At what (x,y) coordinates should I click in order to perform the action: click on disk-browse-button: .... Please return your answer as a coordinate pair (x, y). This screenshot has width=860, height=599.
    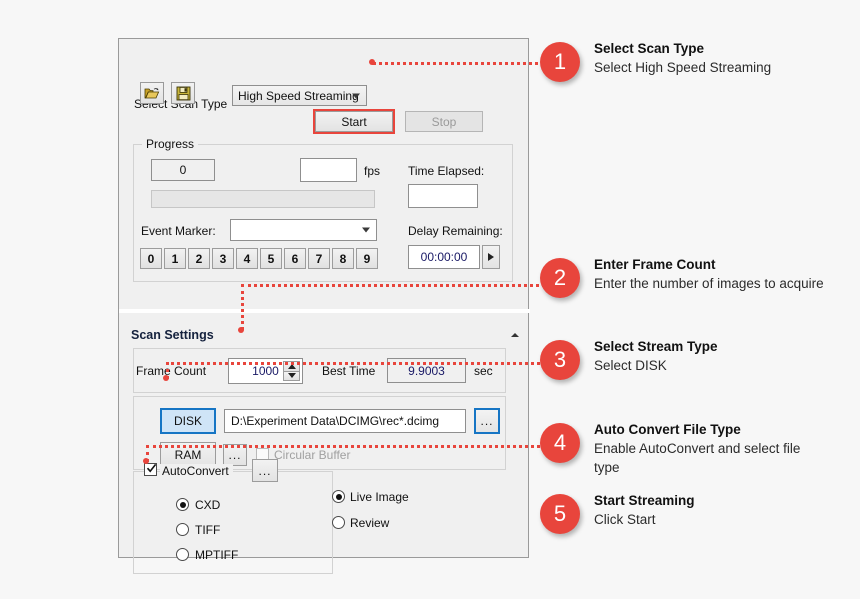
    Looking at the image, I should click on (487, 421).